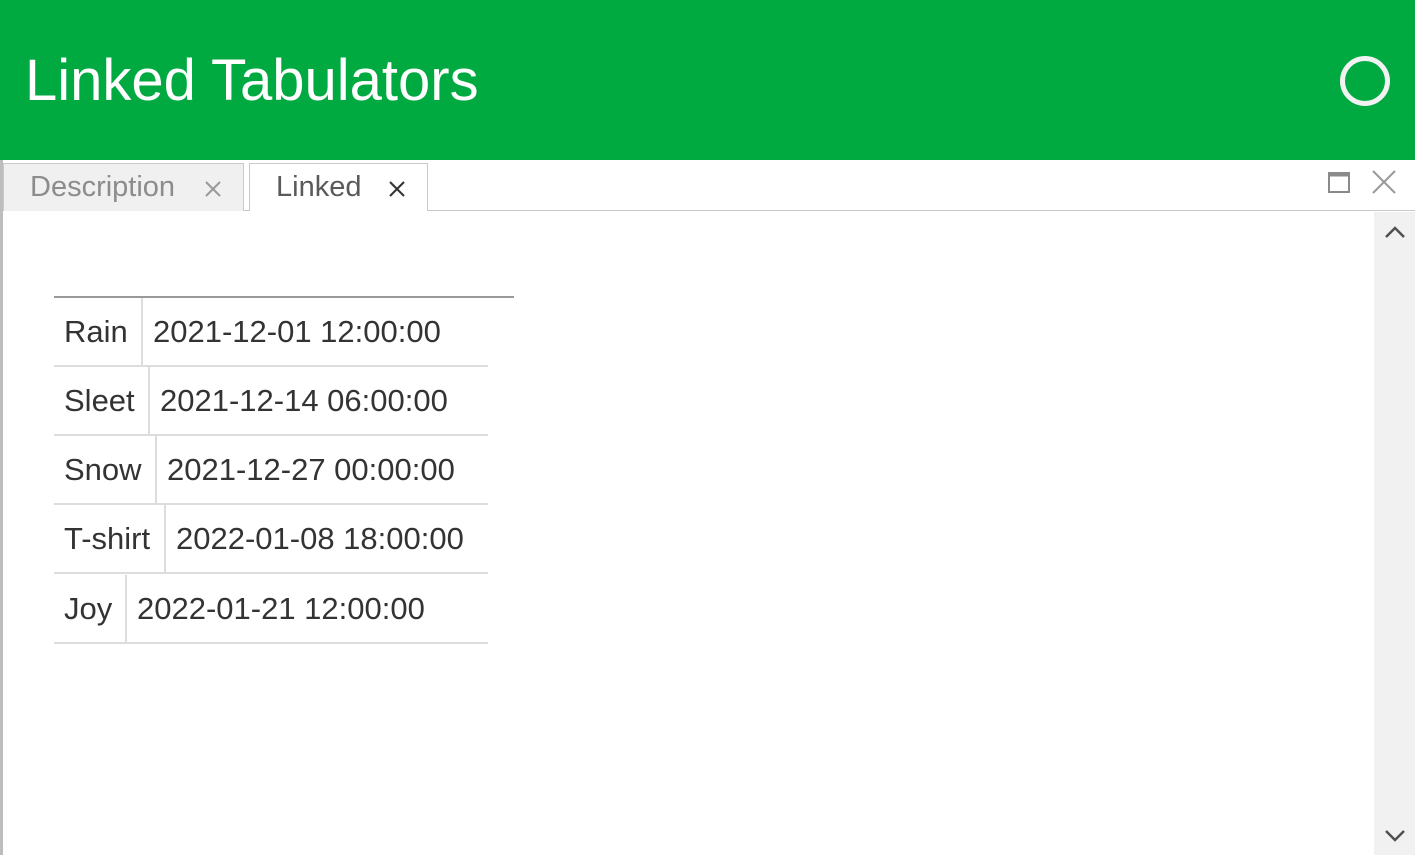 Image resolution: width=1415 pixels, height=855 pixels. What do you see at coordinates (1394, 533) in the screenshot?
I see `vertical-scrollbar` at bounding box center [1394, 533].